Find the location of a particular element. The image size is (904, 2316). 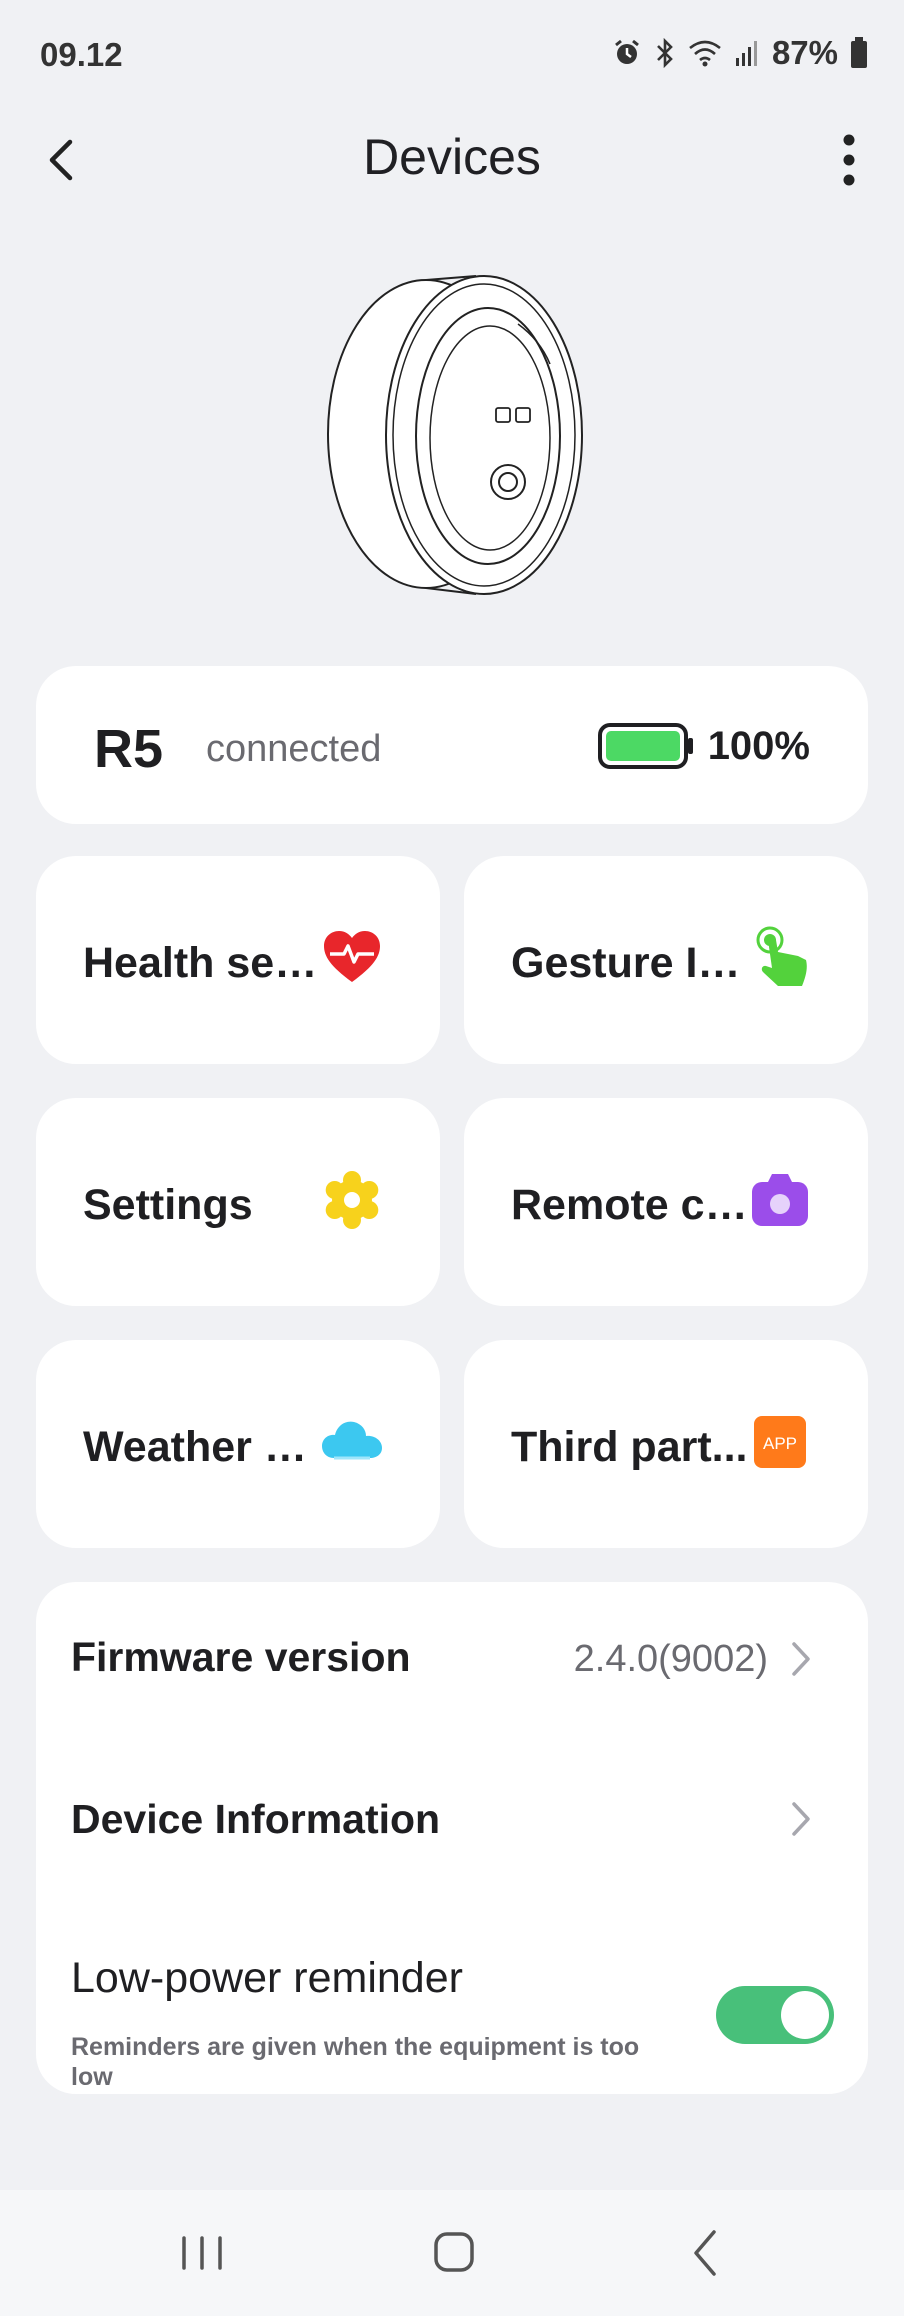

device-battery: 100% is located at coordinates (703, 746).